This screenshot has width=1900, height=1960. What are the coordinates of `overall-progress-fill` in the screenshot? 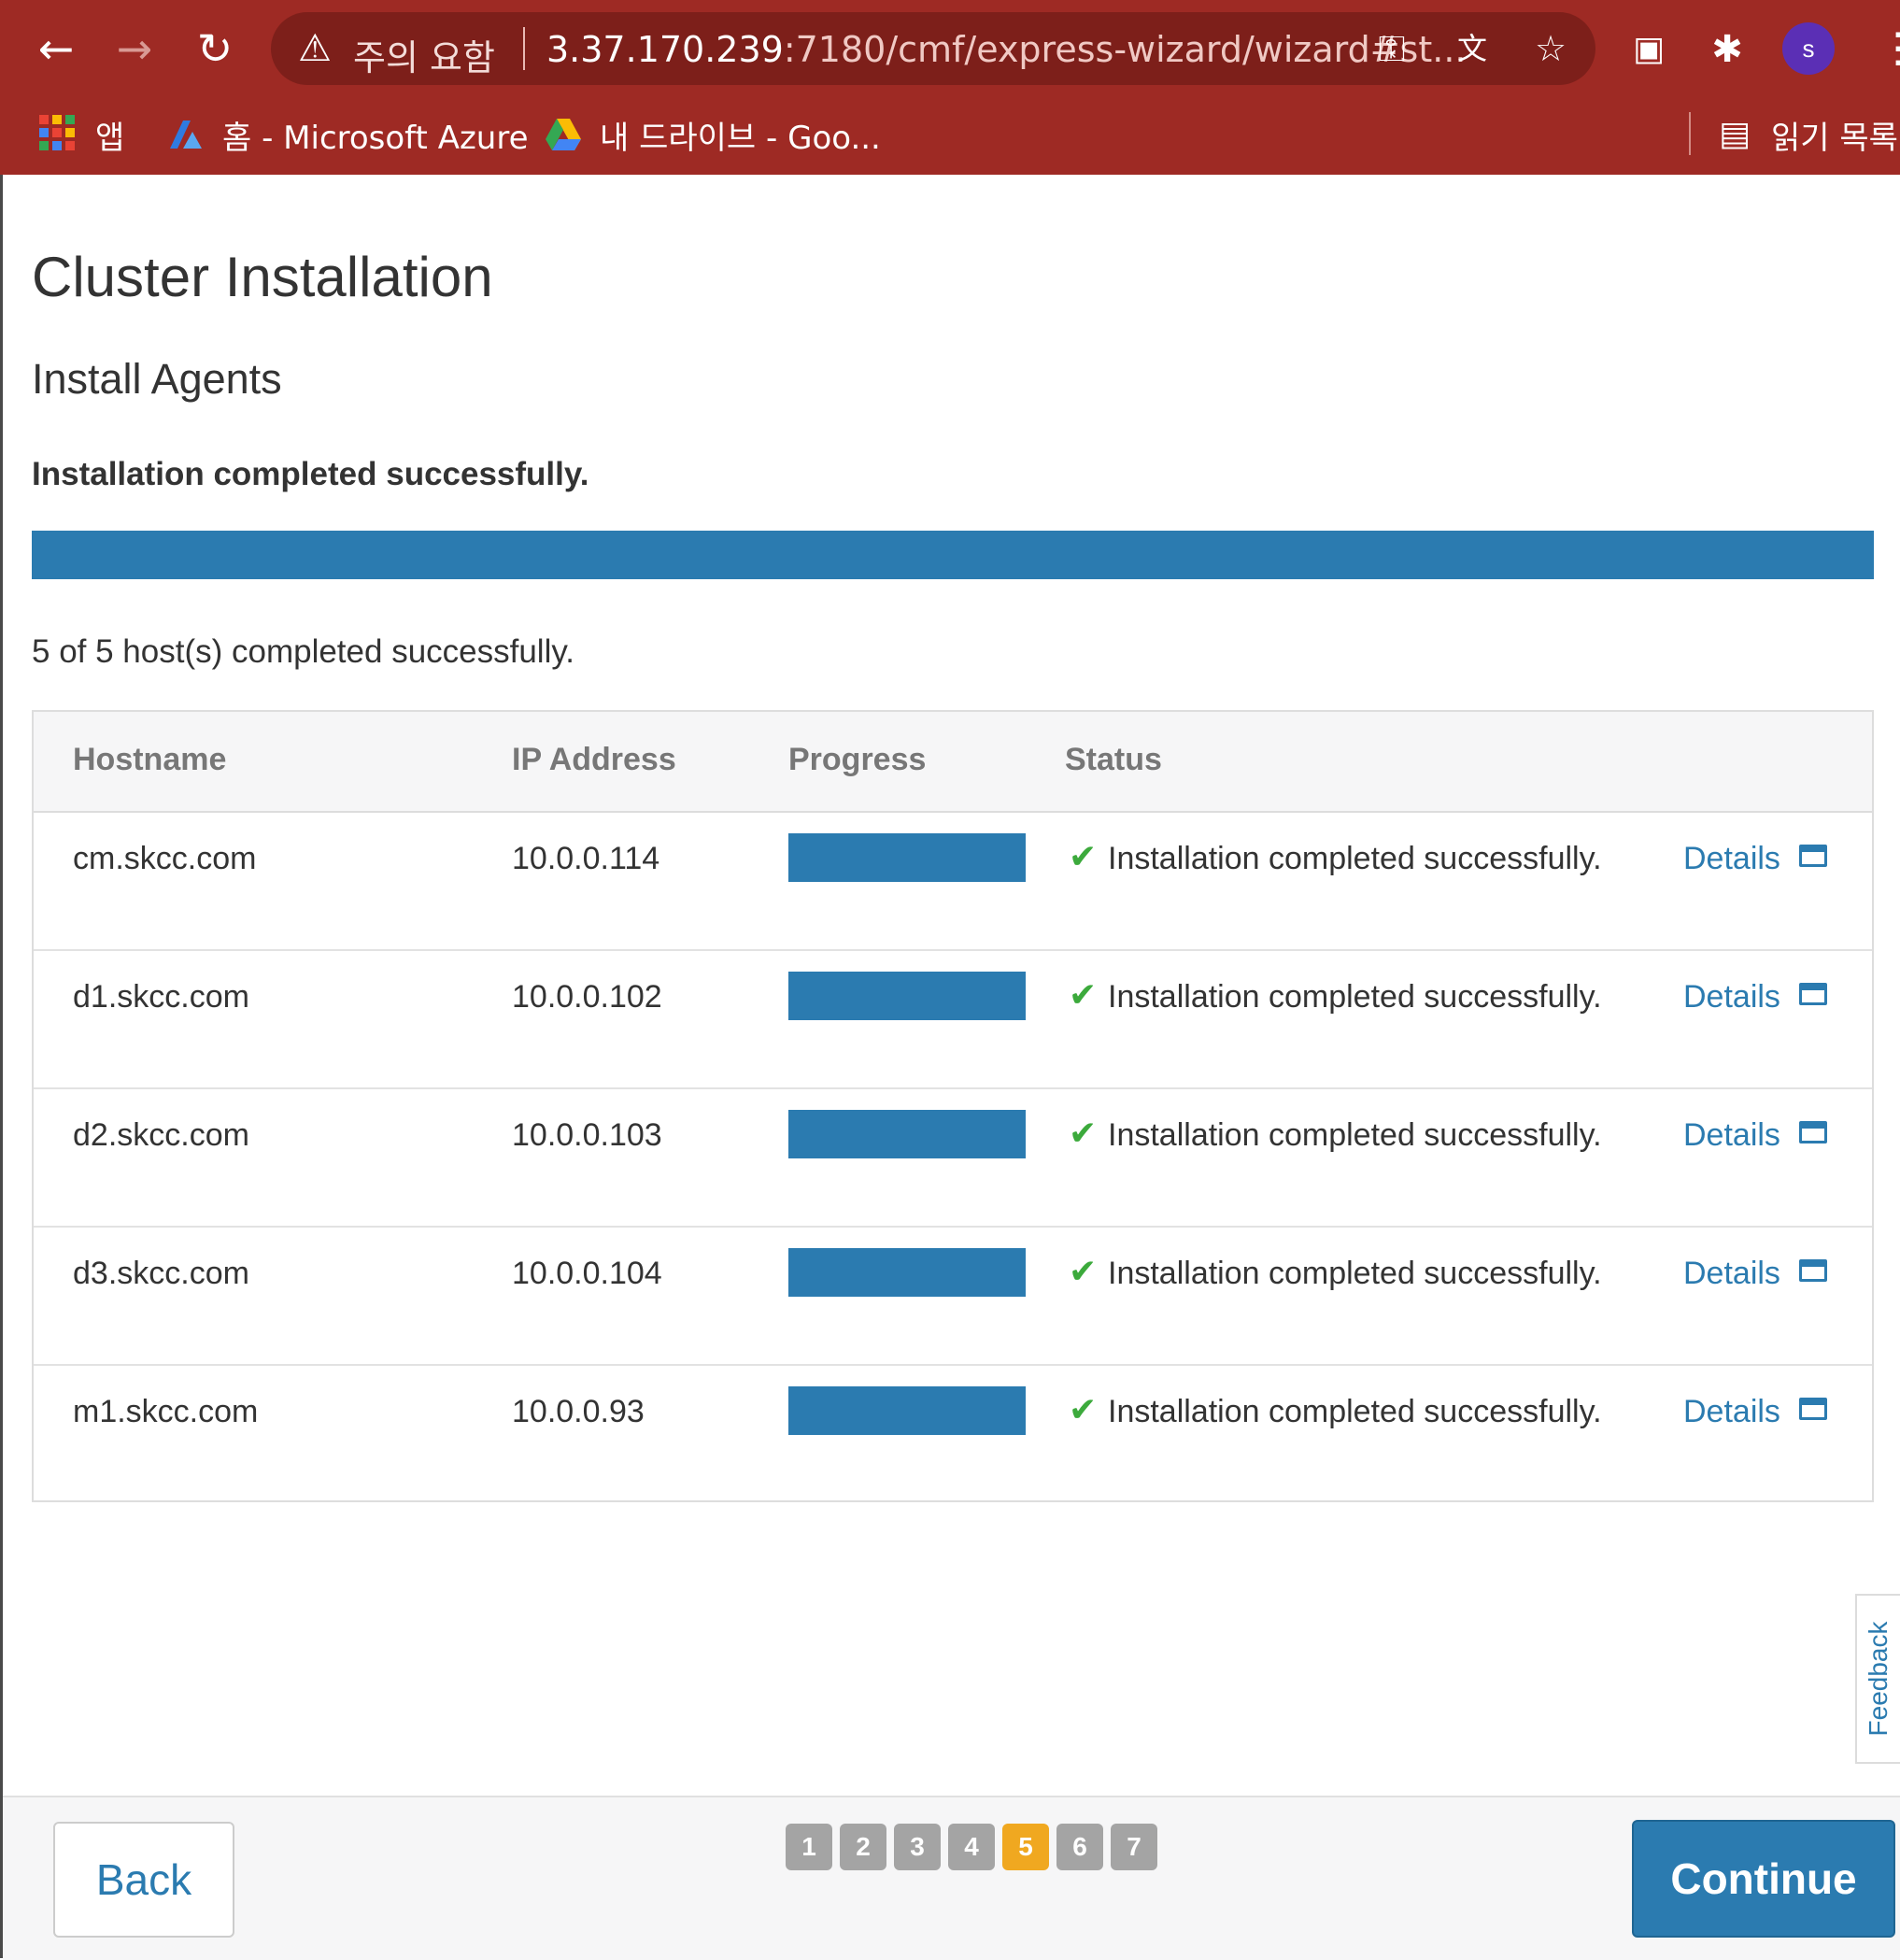 It's located at (953, 555).